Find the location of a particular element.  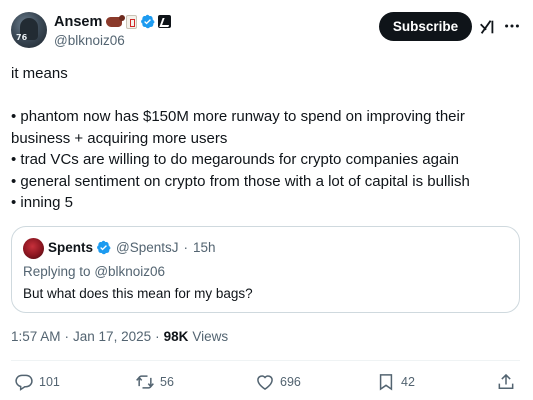

bookmark-count: 42 is located at coordinates (408, 382).